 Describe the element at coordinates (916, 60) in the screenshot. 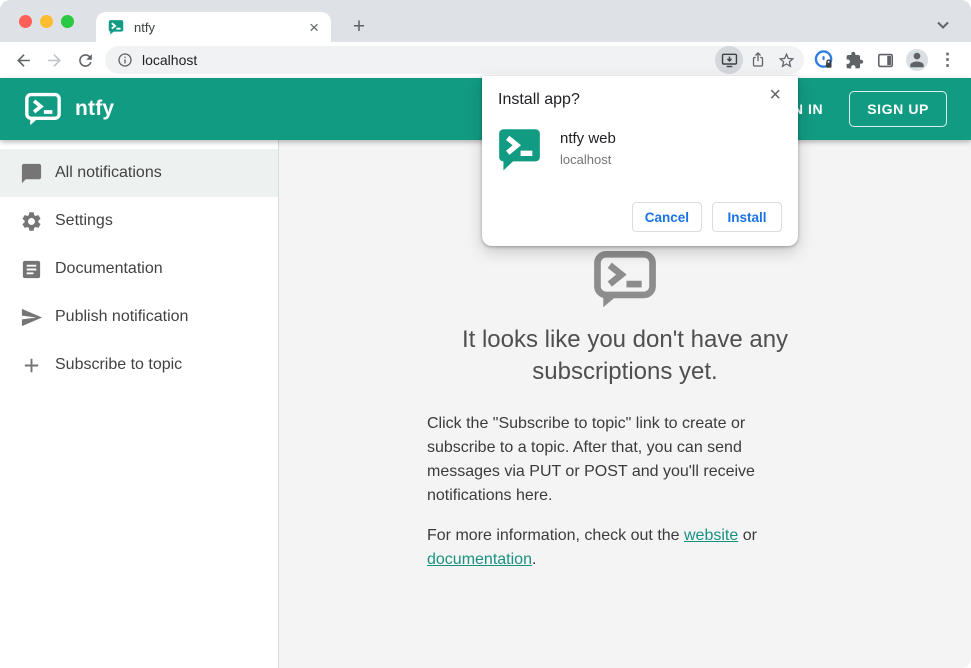

I see `profile-avatar-icon` at that location.